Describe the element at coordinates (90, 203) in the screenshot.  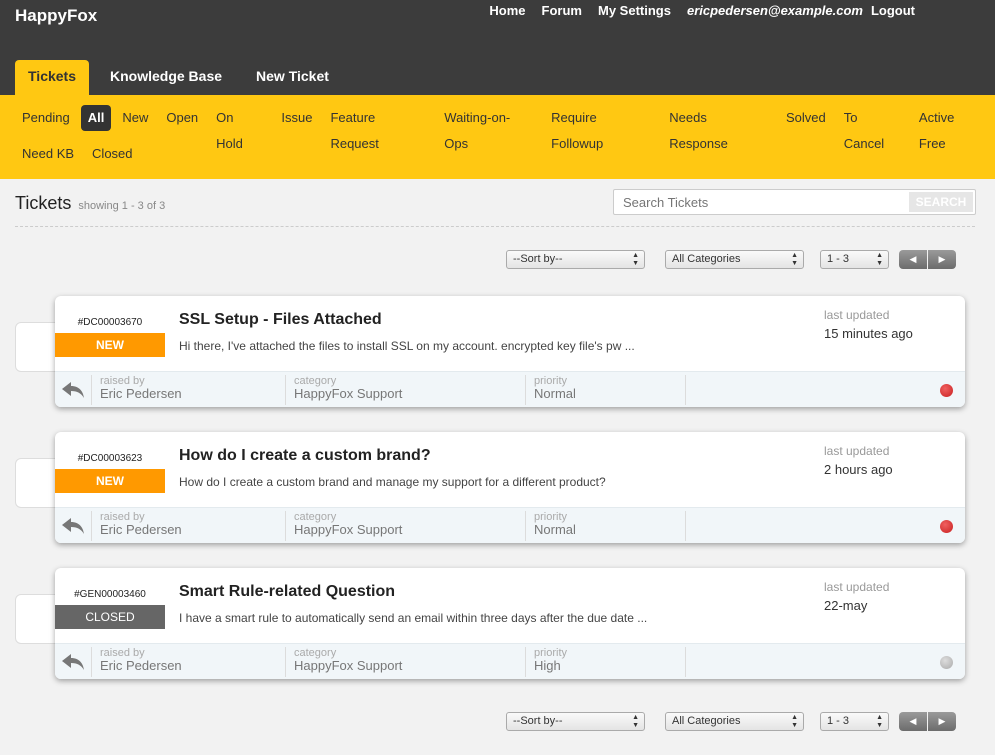
I see `page-title: Tickets showing 1 - 3 of 3` at that location.